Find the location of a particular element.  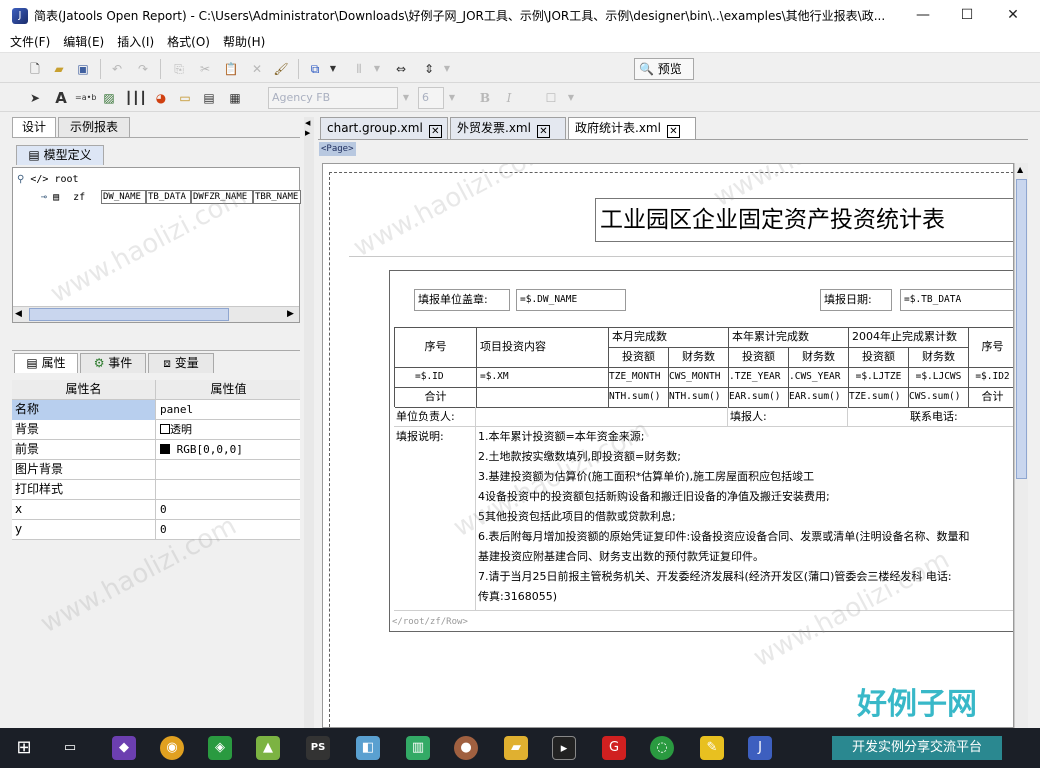

maximize-button: ☐ is located at coordinates (967, 15).